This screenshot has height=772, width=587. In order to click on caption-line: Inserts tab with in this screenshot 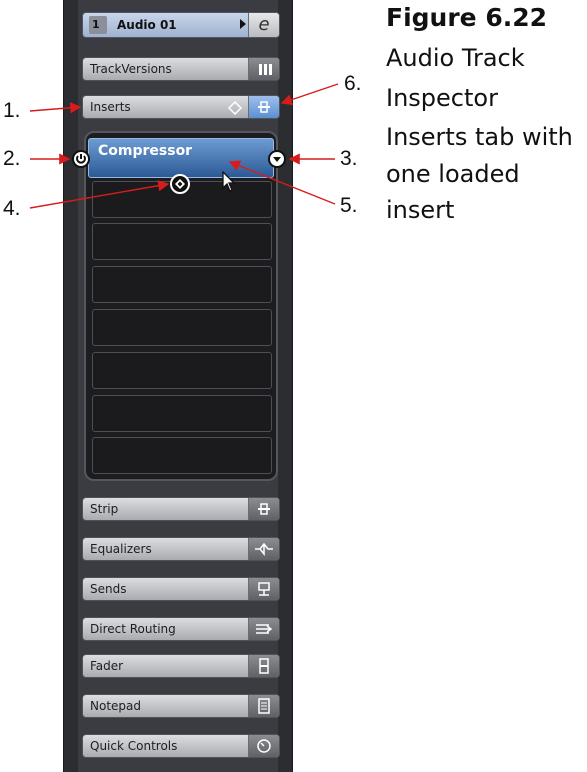, I will do `click(479, 137)`.